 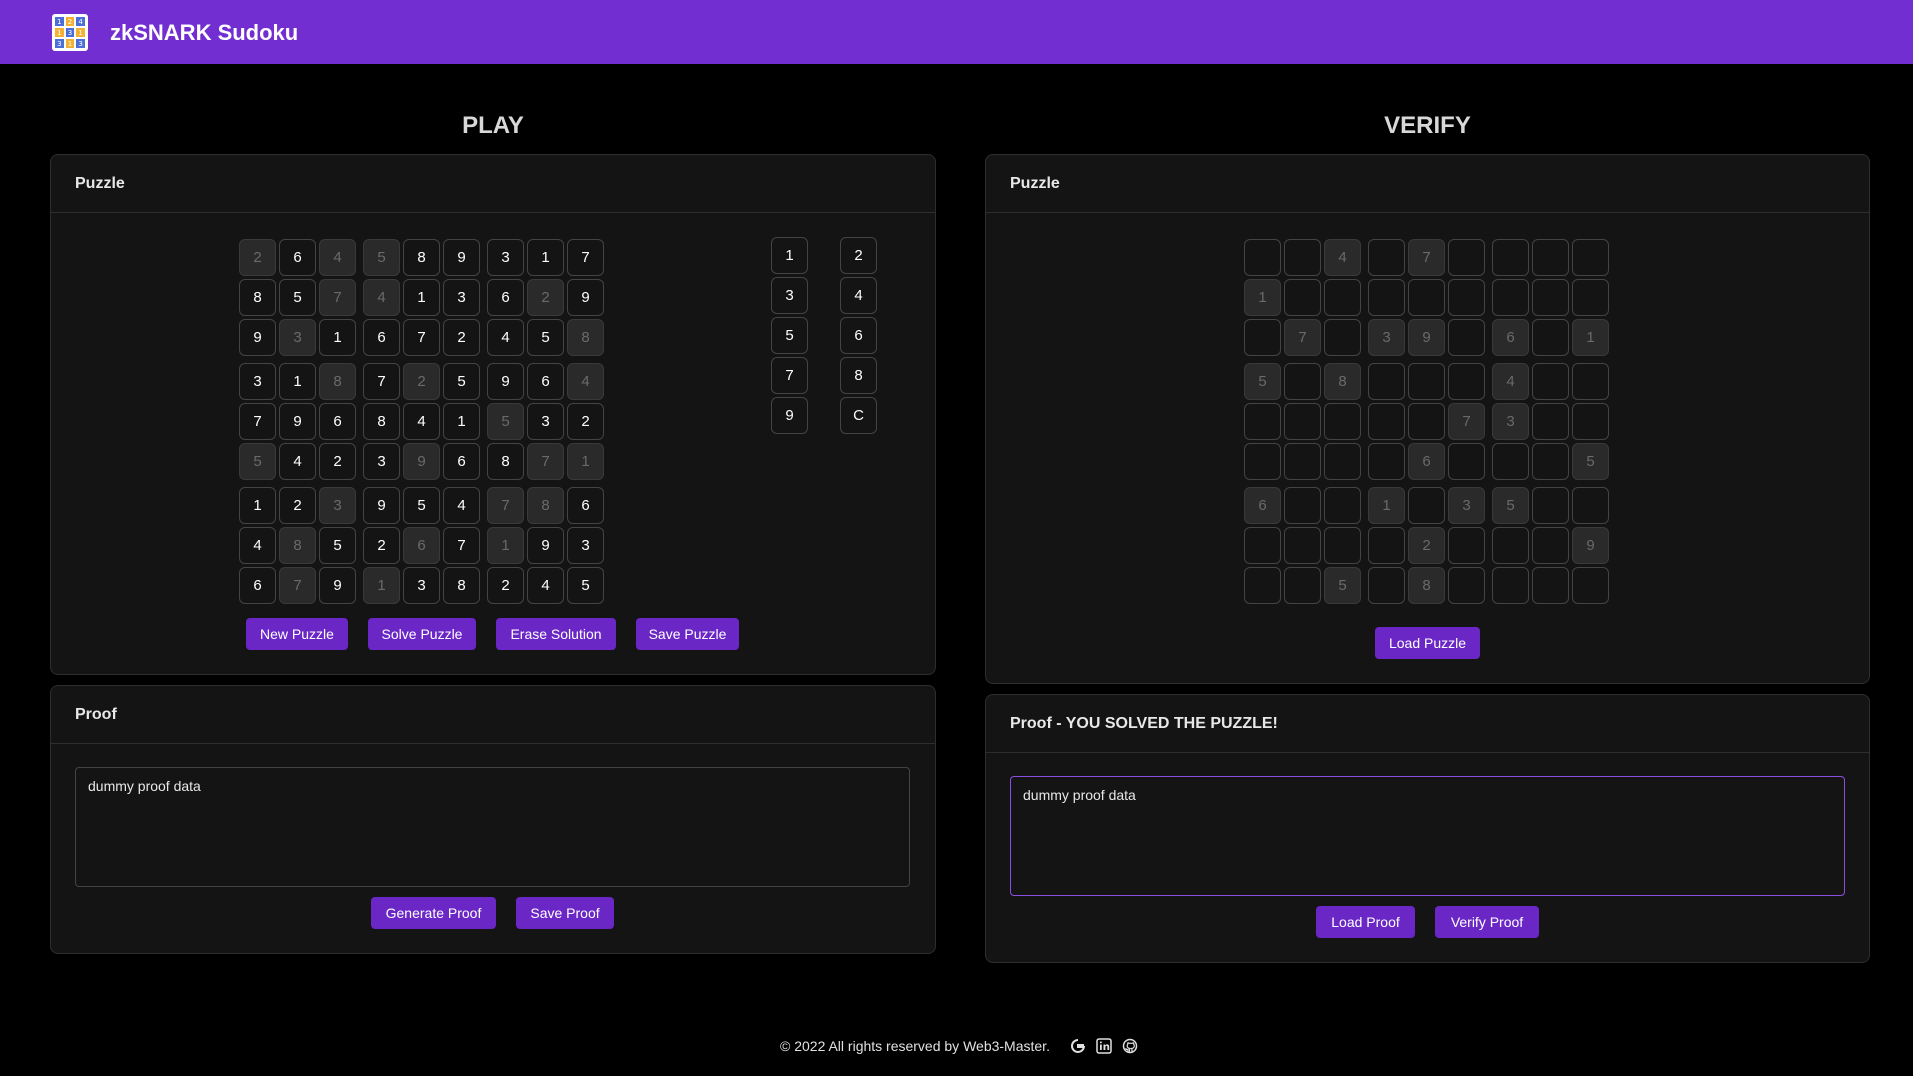 I want to click on load-puzzle-button: Load Puzzle, so click(x=1427, y=643).